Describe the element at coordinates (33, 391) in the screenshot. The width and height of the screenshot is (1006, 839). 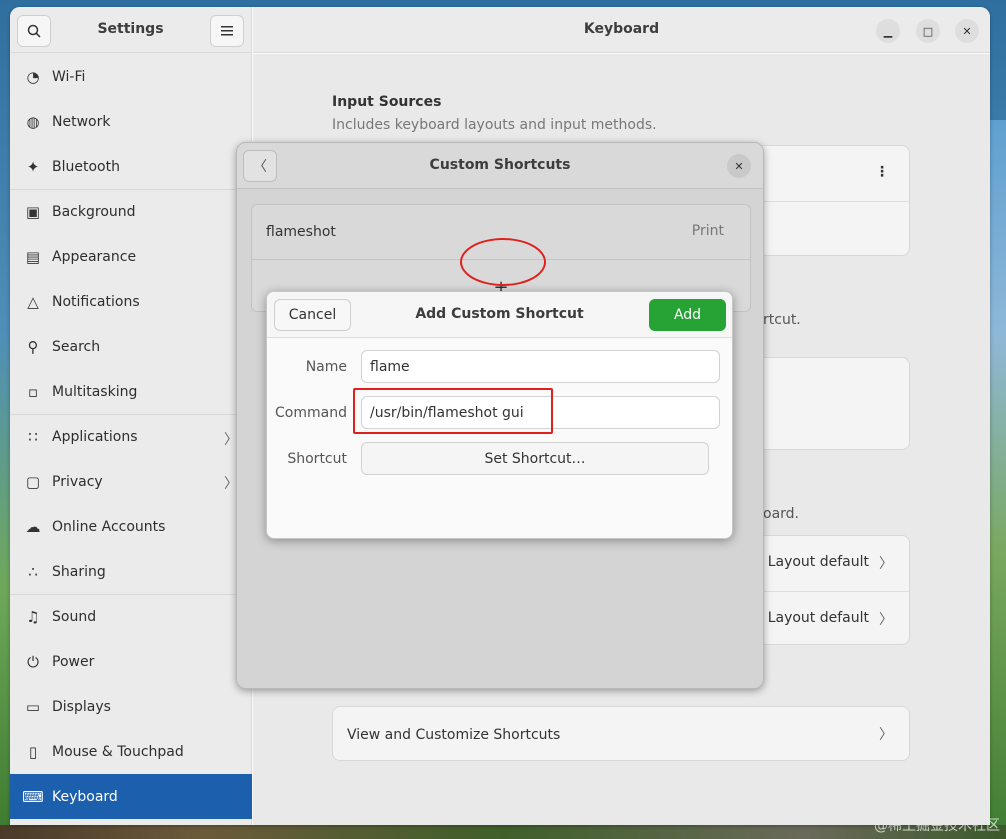
I see `multitasking-icon: ▫` at that location.